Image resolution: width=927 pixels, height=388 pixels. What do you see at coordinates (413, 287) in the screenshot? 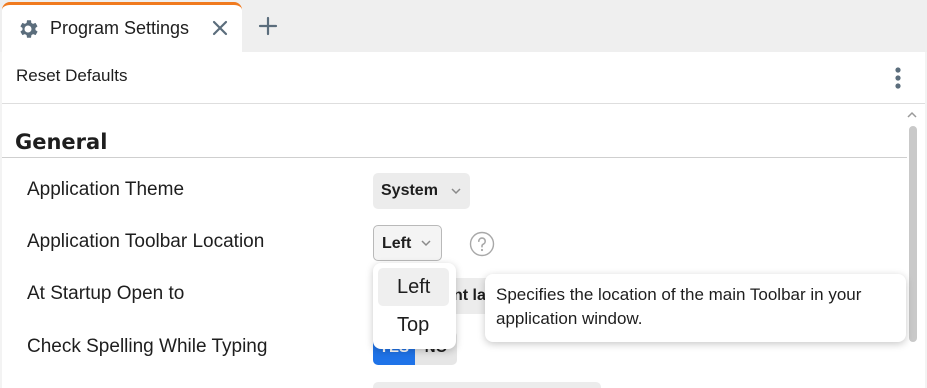
I see `dropdown-option-left: Left` at bounding box center [413, 287].